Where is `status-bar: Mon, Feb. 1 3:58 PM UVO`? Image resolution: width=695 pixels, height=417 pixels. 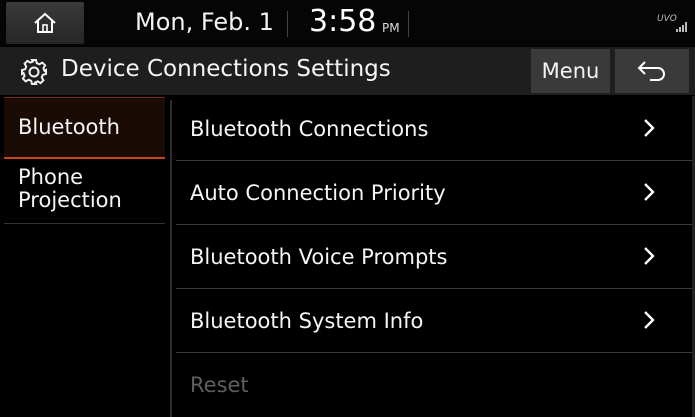
status-bar: Mon, Feb. 1 3:58 PM UVO is located at coordinates (347, 23).